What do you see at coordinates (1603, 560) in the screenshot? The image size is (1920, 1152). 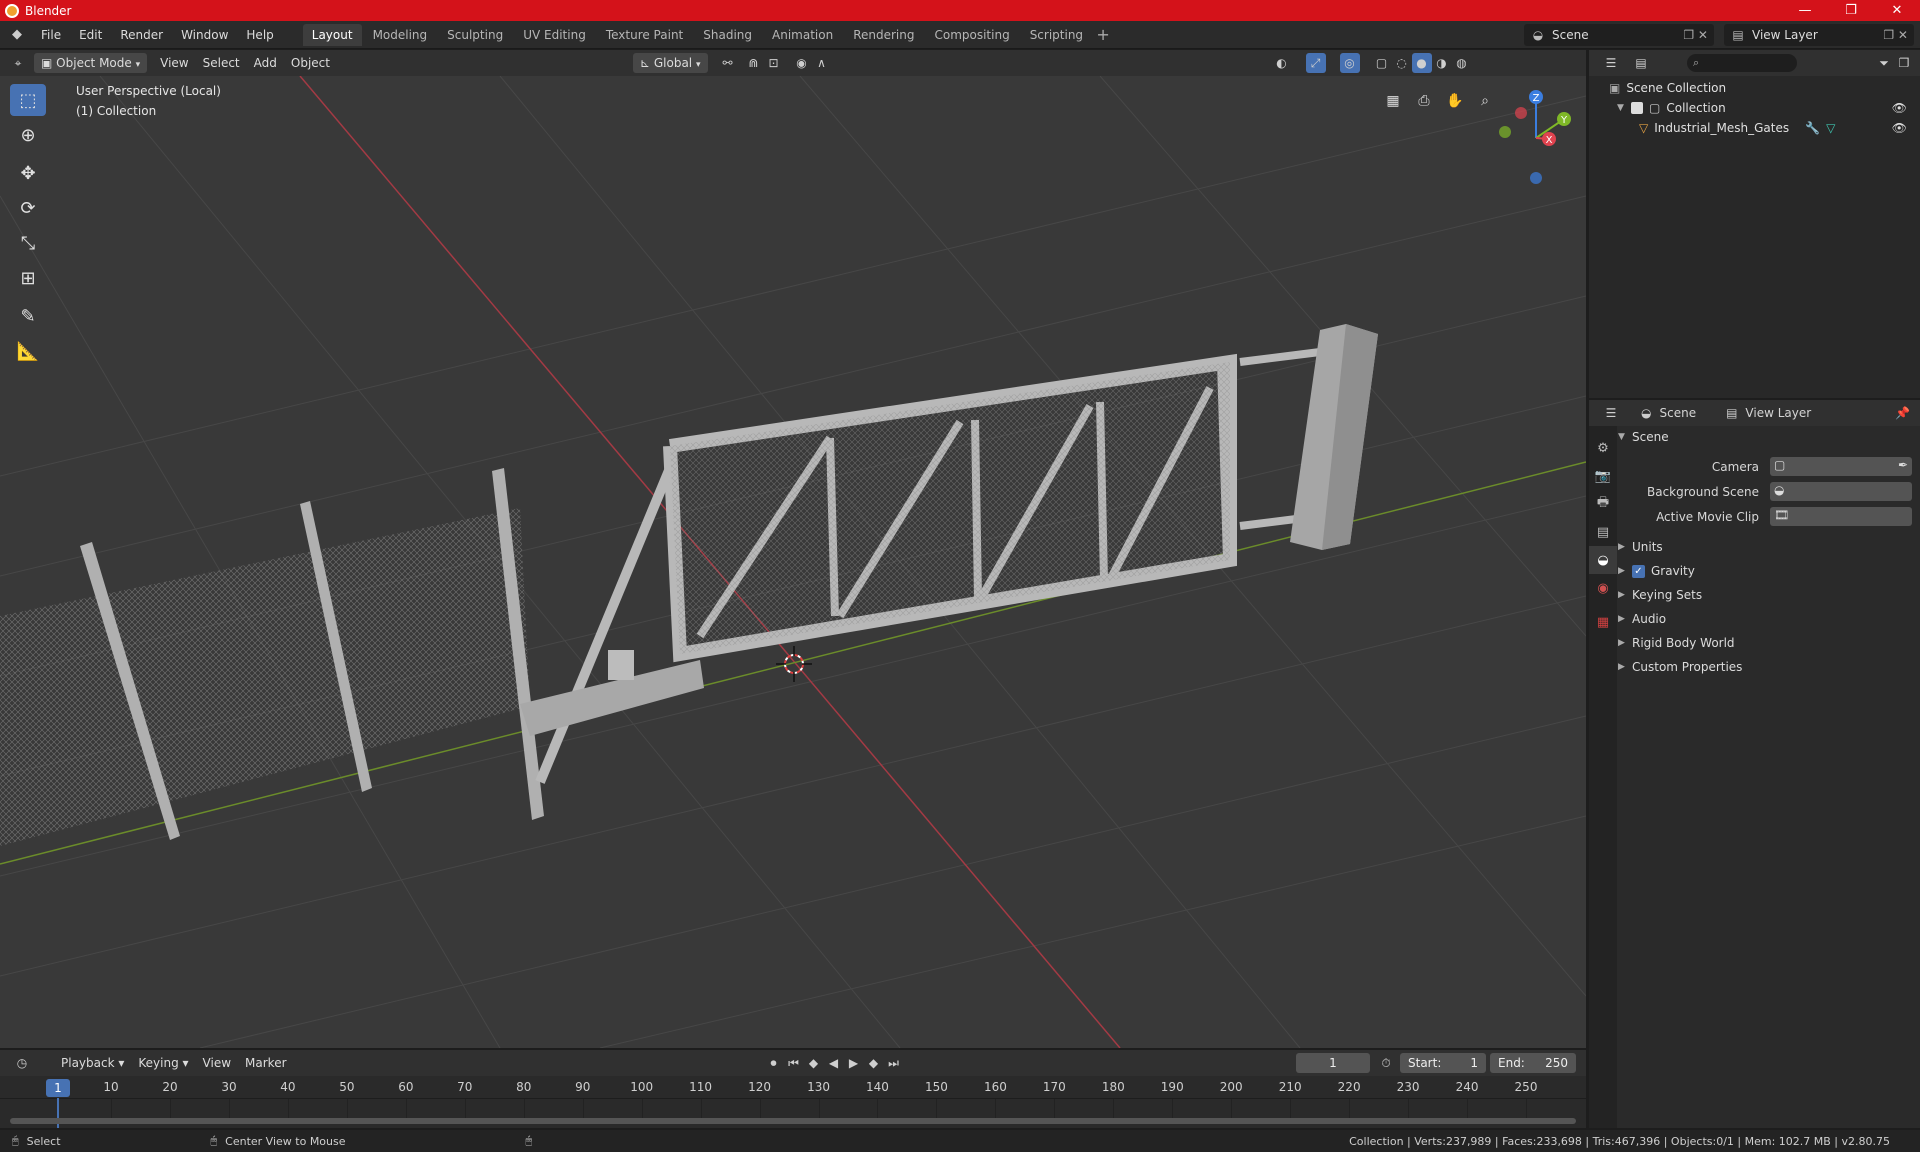 I see `scene-tab-icon: ◒` at bounding box center [1603, 560].